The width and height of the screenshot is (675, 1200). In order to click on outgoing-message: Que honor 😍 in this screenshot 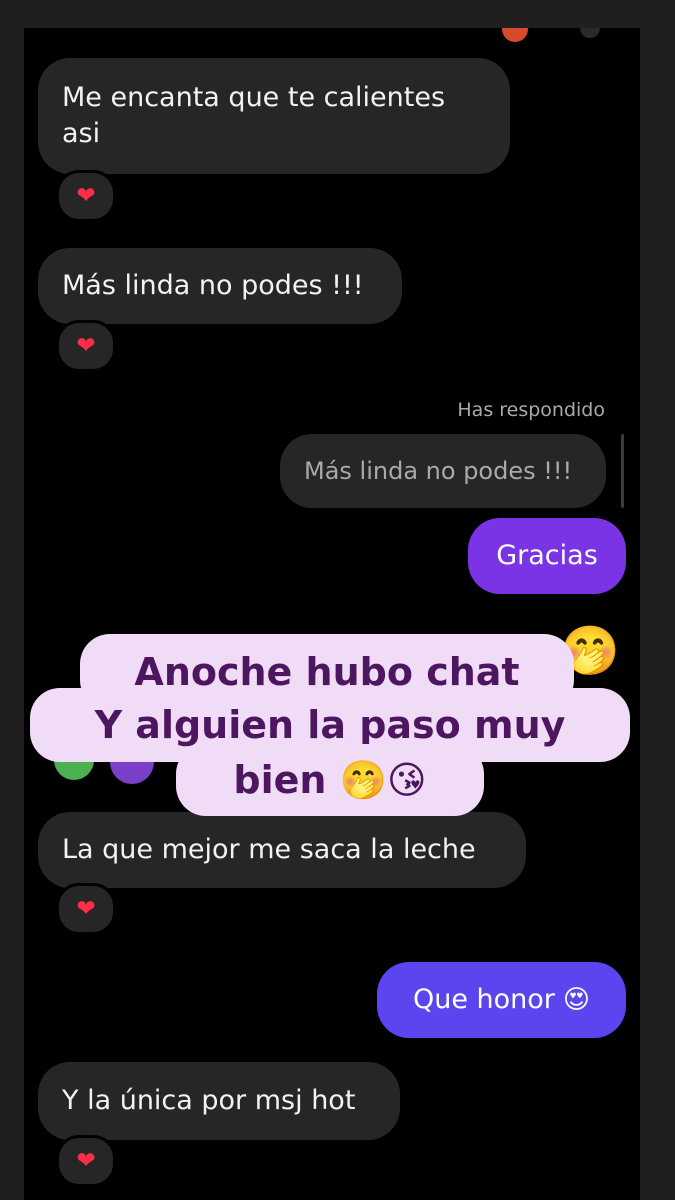, I will do `click(501, 1000)`.